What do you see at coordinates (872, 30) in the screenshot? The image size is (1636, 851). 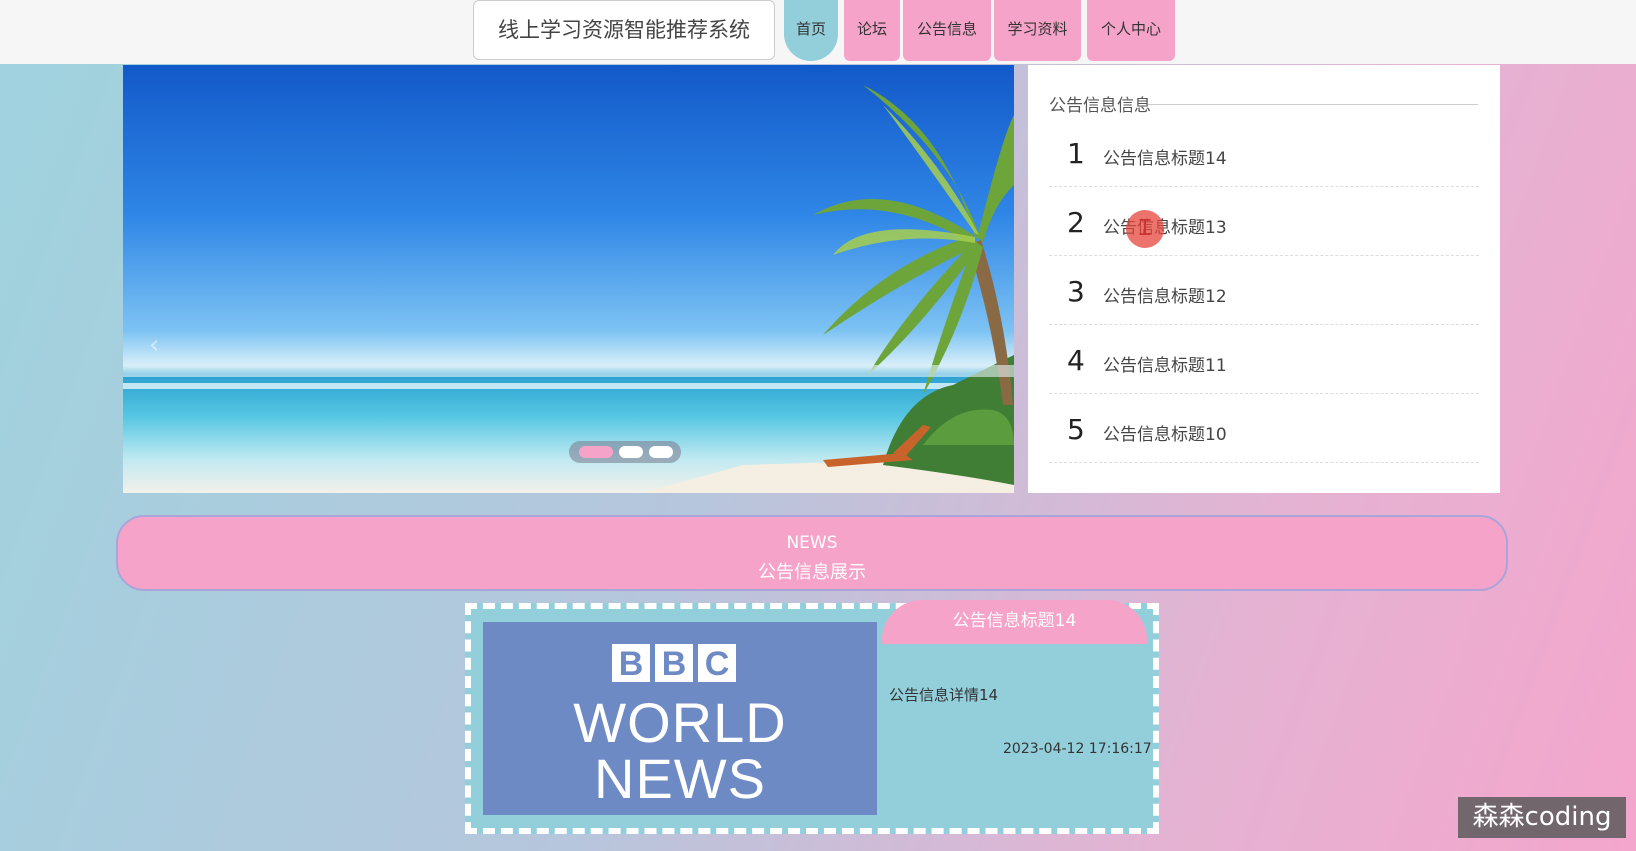 I see `nav-forum: 论坛` at bounding box center [872, 30].